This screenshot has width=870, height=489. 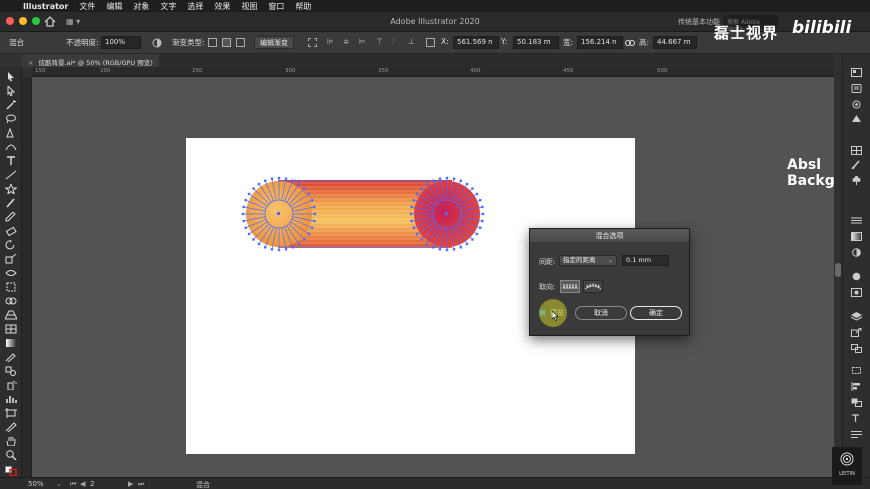 I want to click on blend-tool-icon, so click(x=11, y=371).